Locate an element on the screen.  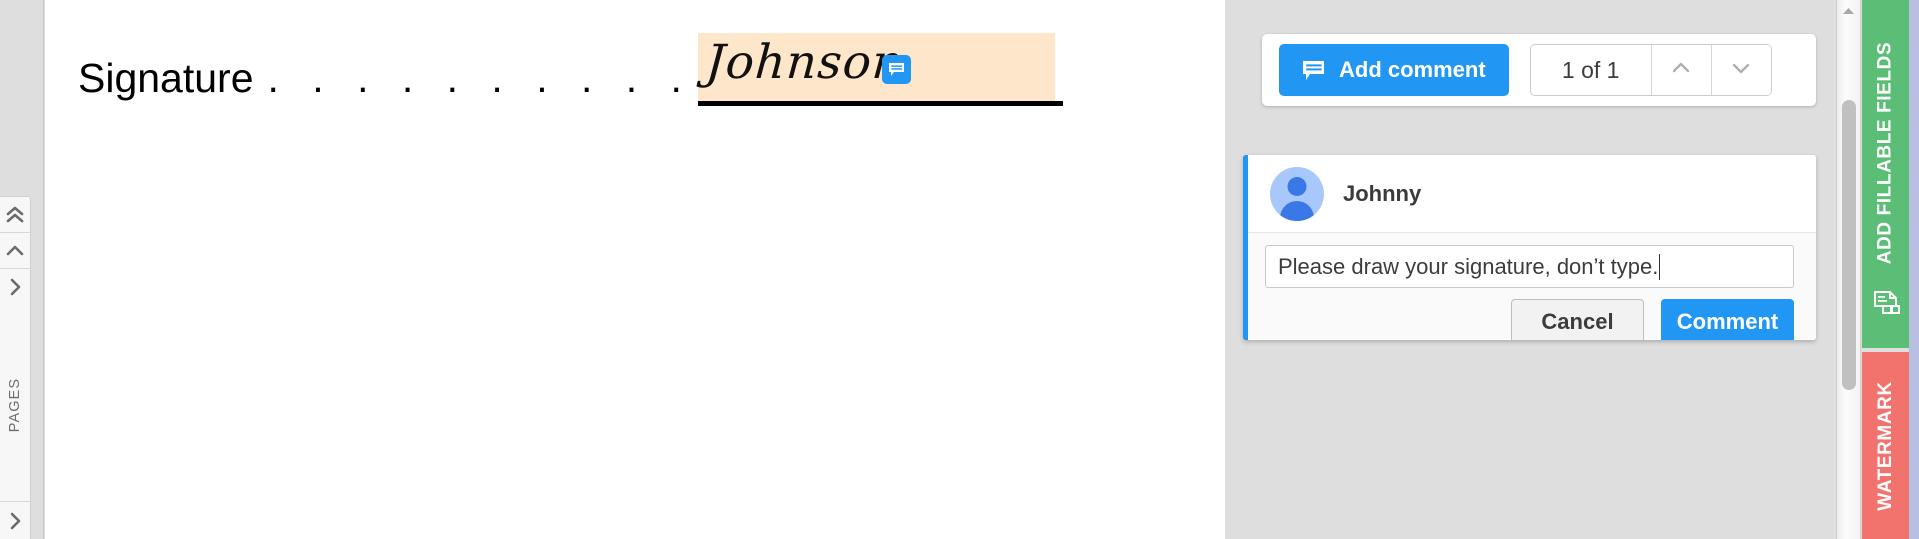
signature-field-highlight: Johnson is located at coordinates (876, 68).